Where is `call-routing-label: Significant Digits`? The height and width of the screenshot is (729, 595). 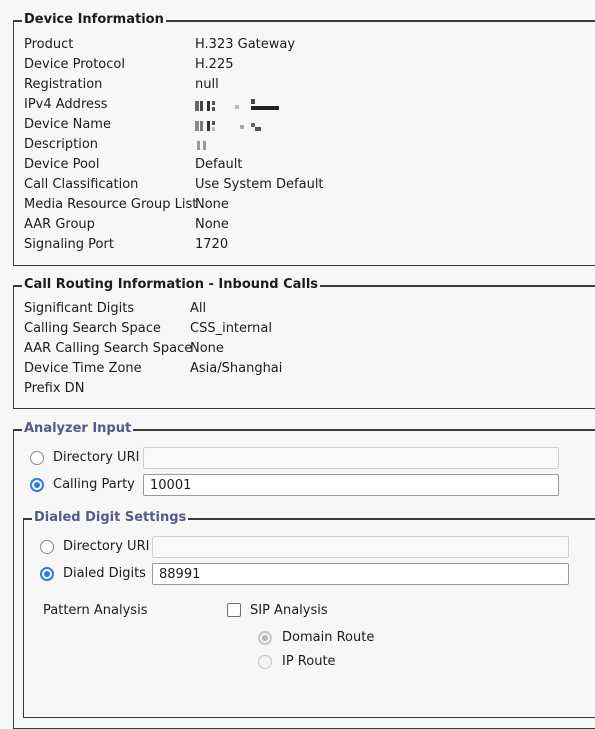
call-routing-label: Significant Digits is located at coordinates (79, 308).